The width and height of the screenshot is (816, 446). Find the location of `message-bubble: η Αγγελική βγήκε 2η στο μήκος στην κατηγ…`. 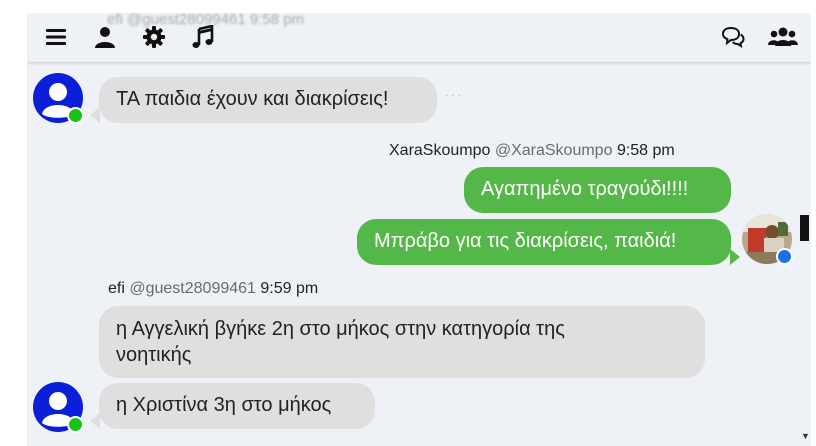

message-bubble: η Αγγελική βγήκε 2η στο μήκος στην κατηγ… is located at coordinates (402, 342).